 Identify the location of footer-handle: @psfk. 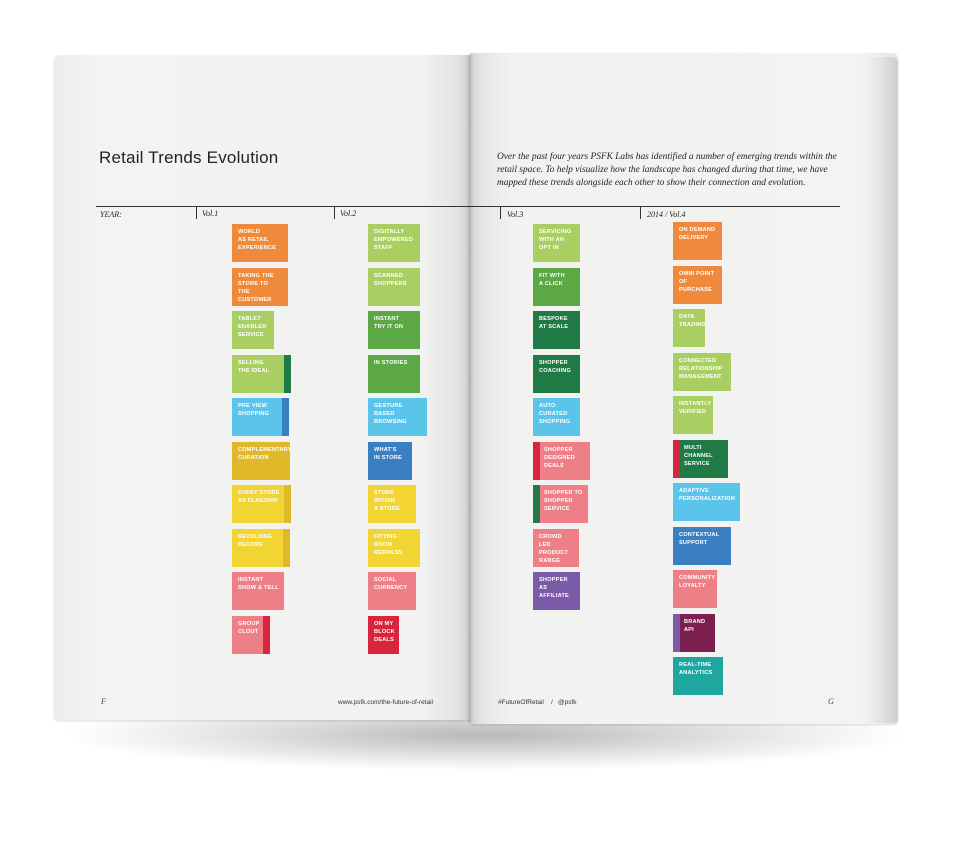
(567, 702).